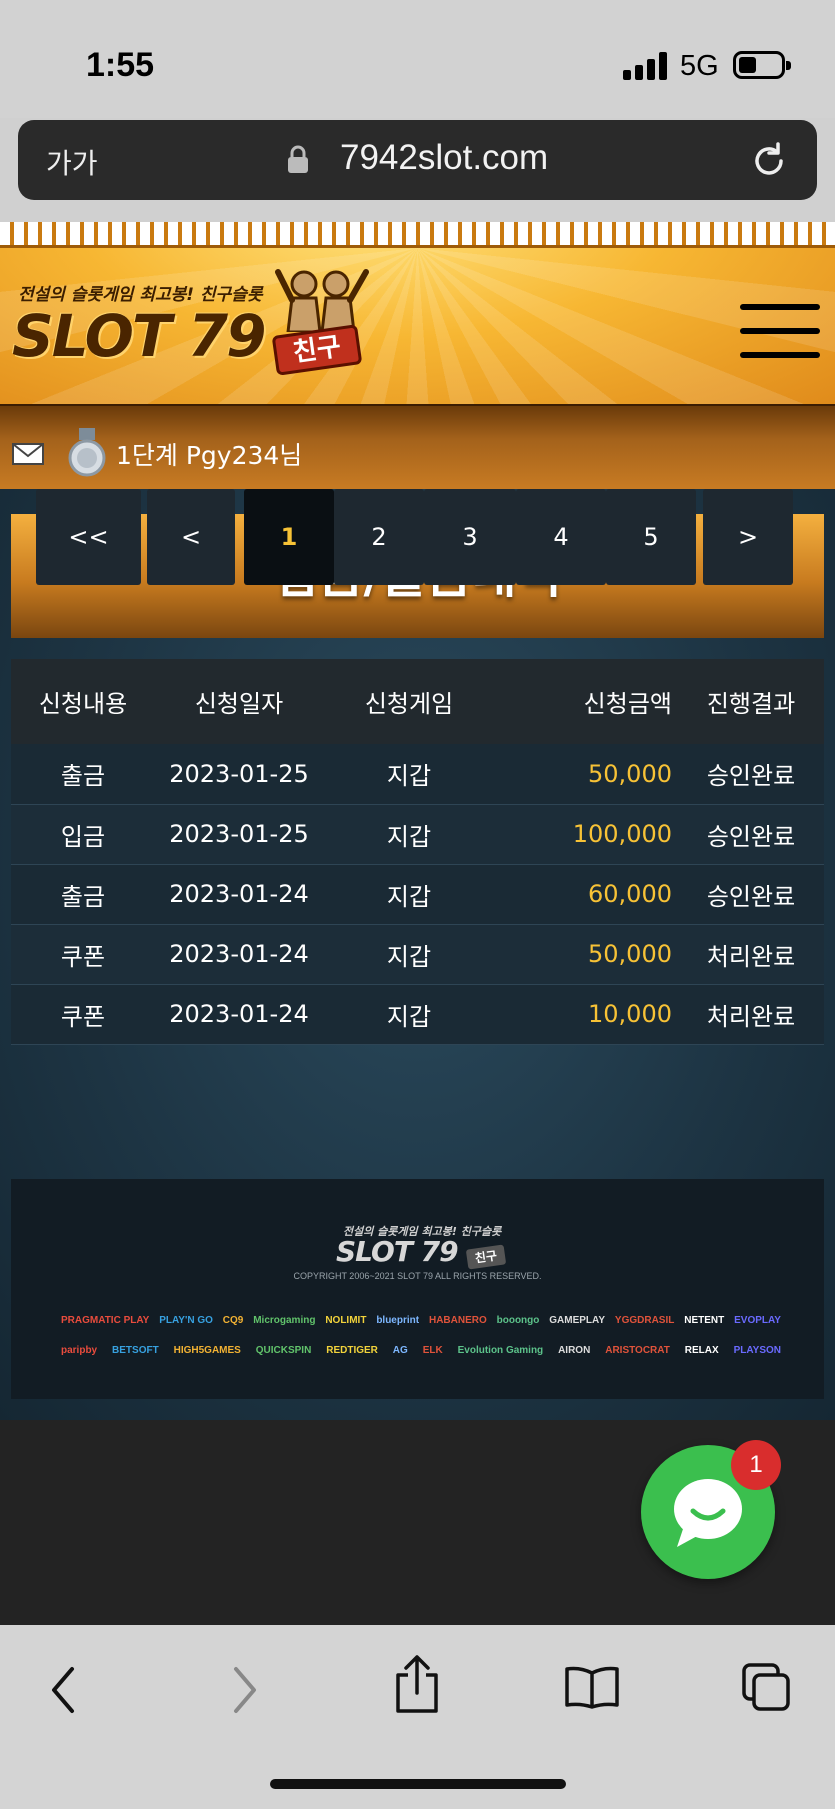  Describe the element at coordinates (592, 1687) in the screenshot. I see `bookmarks-icon` at that location.